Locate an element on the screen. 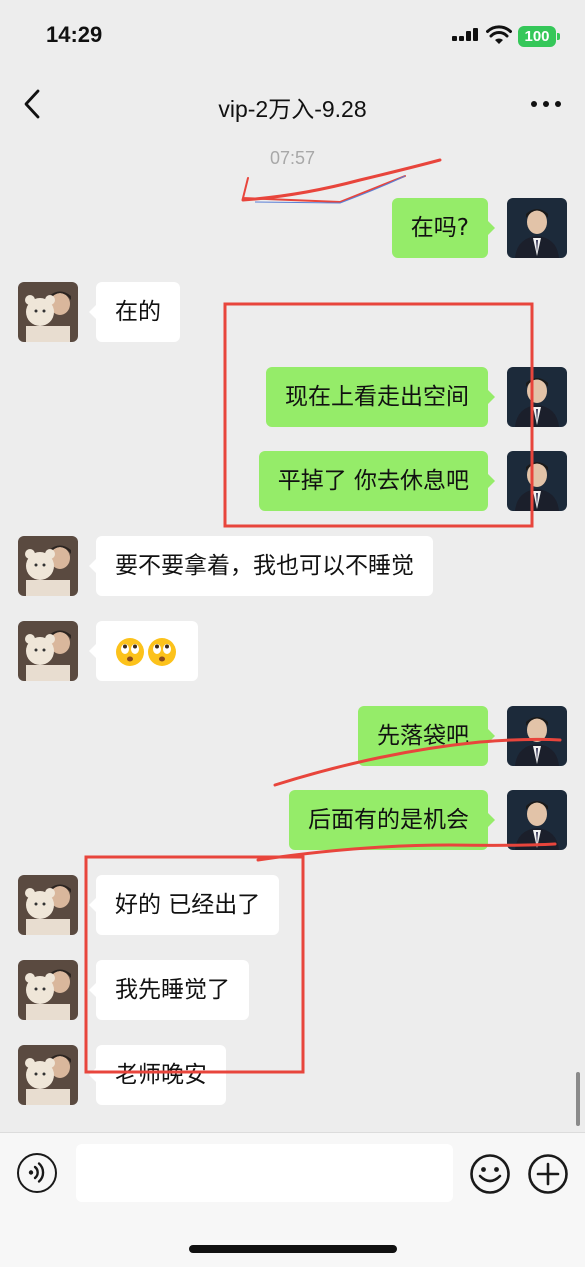  scrollbar is located at coordinates (578, 1099).